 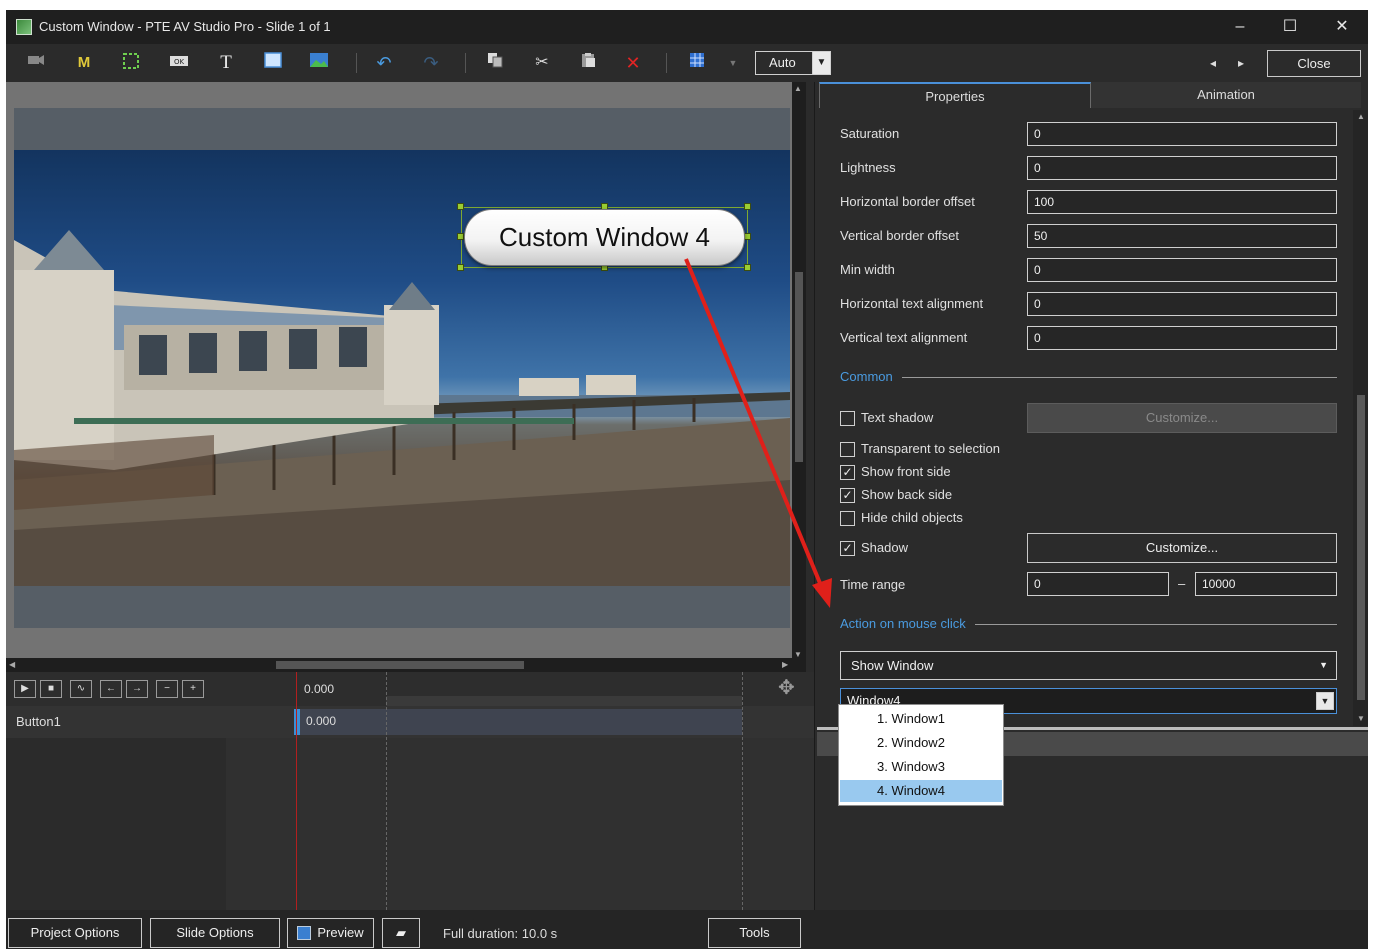 What do you see at coordinates (1290, 27) in the screenshot?
I see `maximize-button: ☐` at bounding box center [1290, 27].